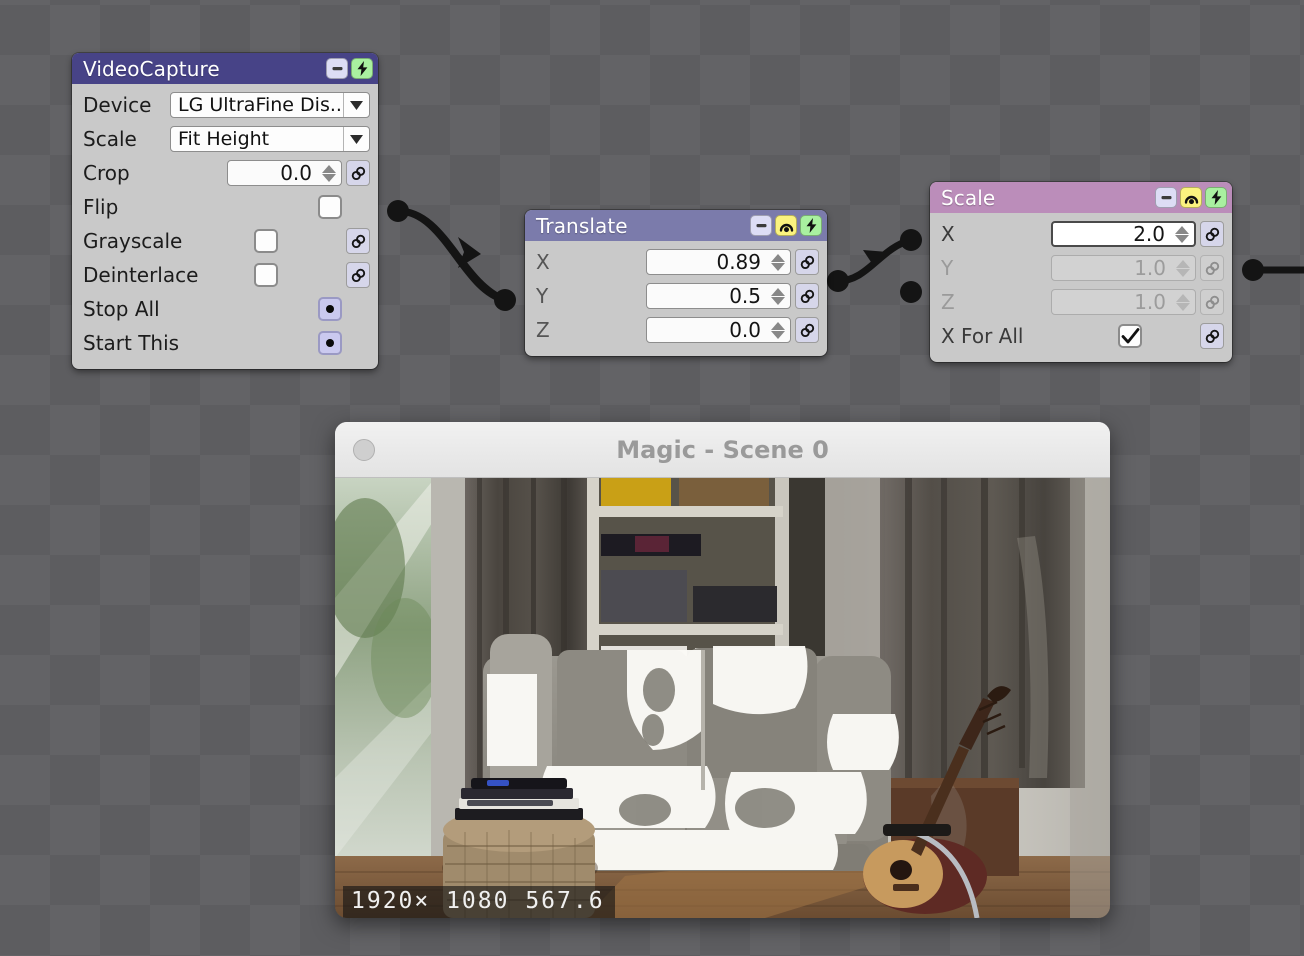 The width and height of the screenshot is (1304, 956). I want to click on translate-y-stepper, so click(779, 296).